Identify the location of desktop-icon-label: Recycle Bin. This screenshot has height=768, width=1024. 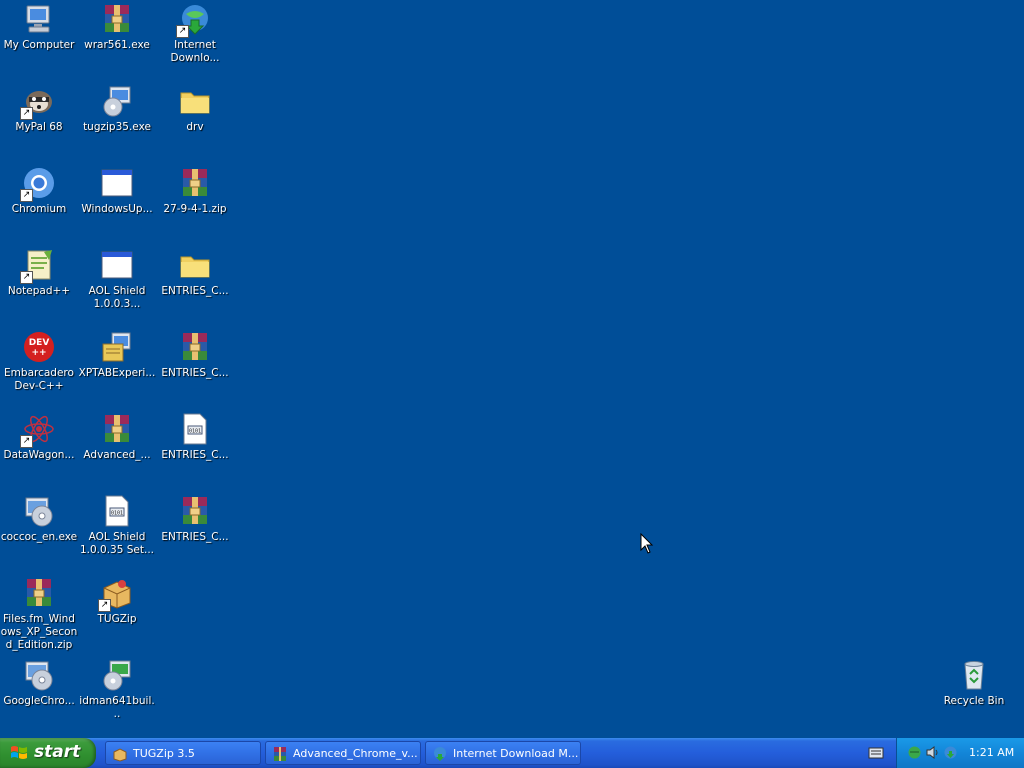
(974, 701).